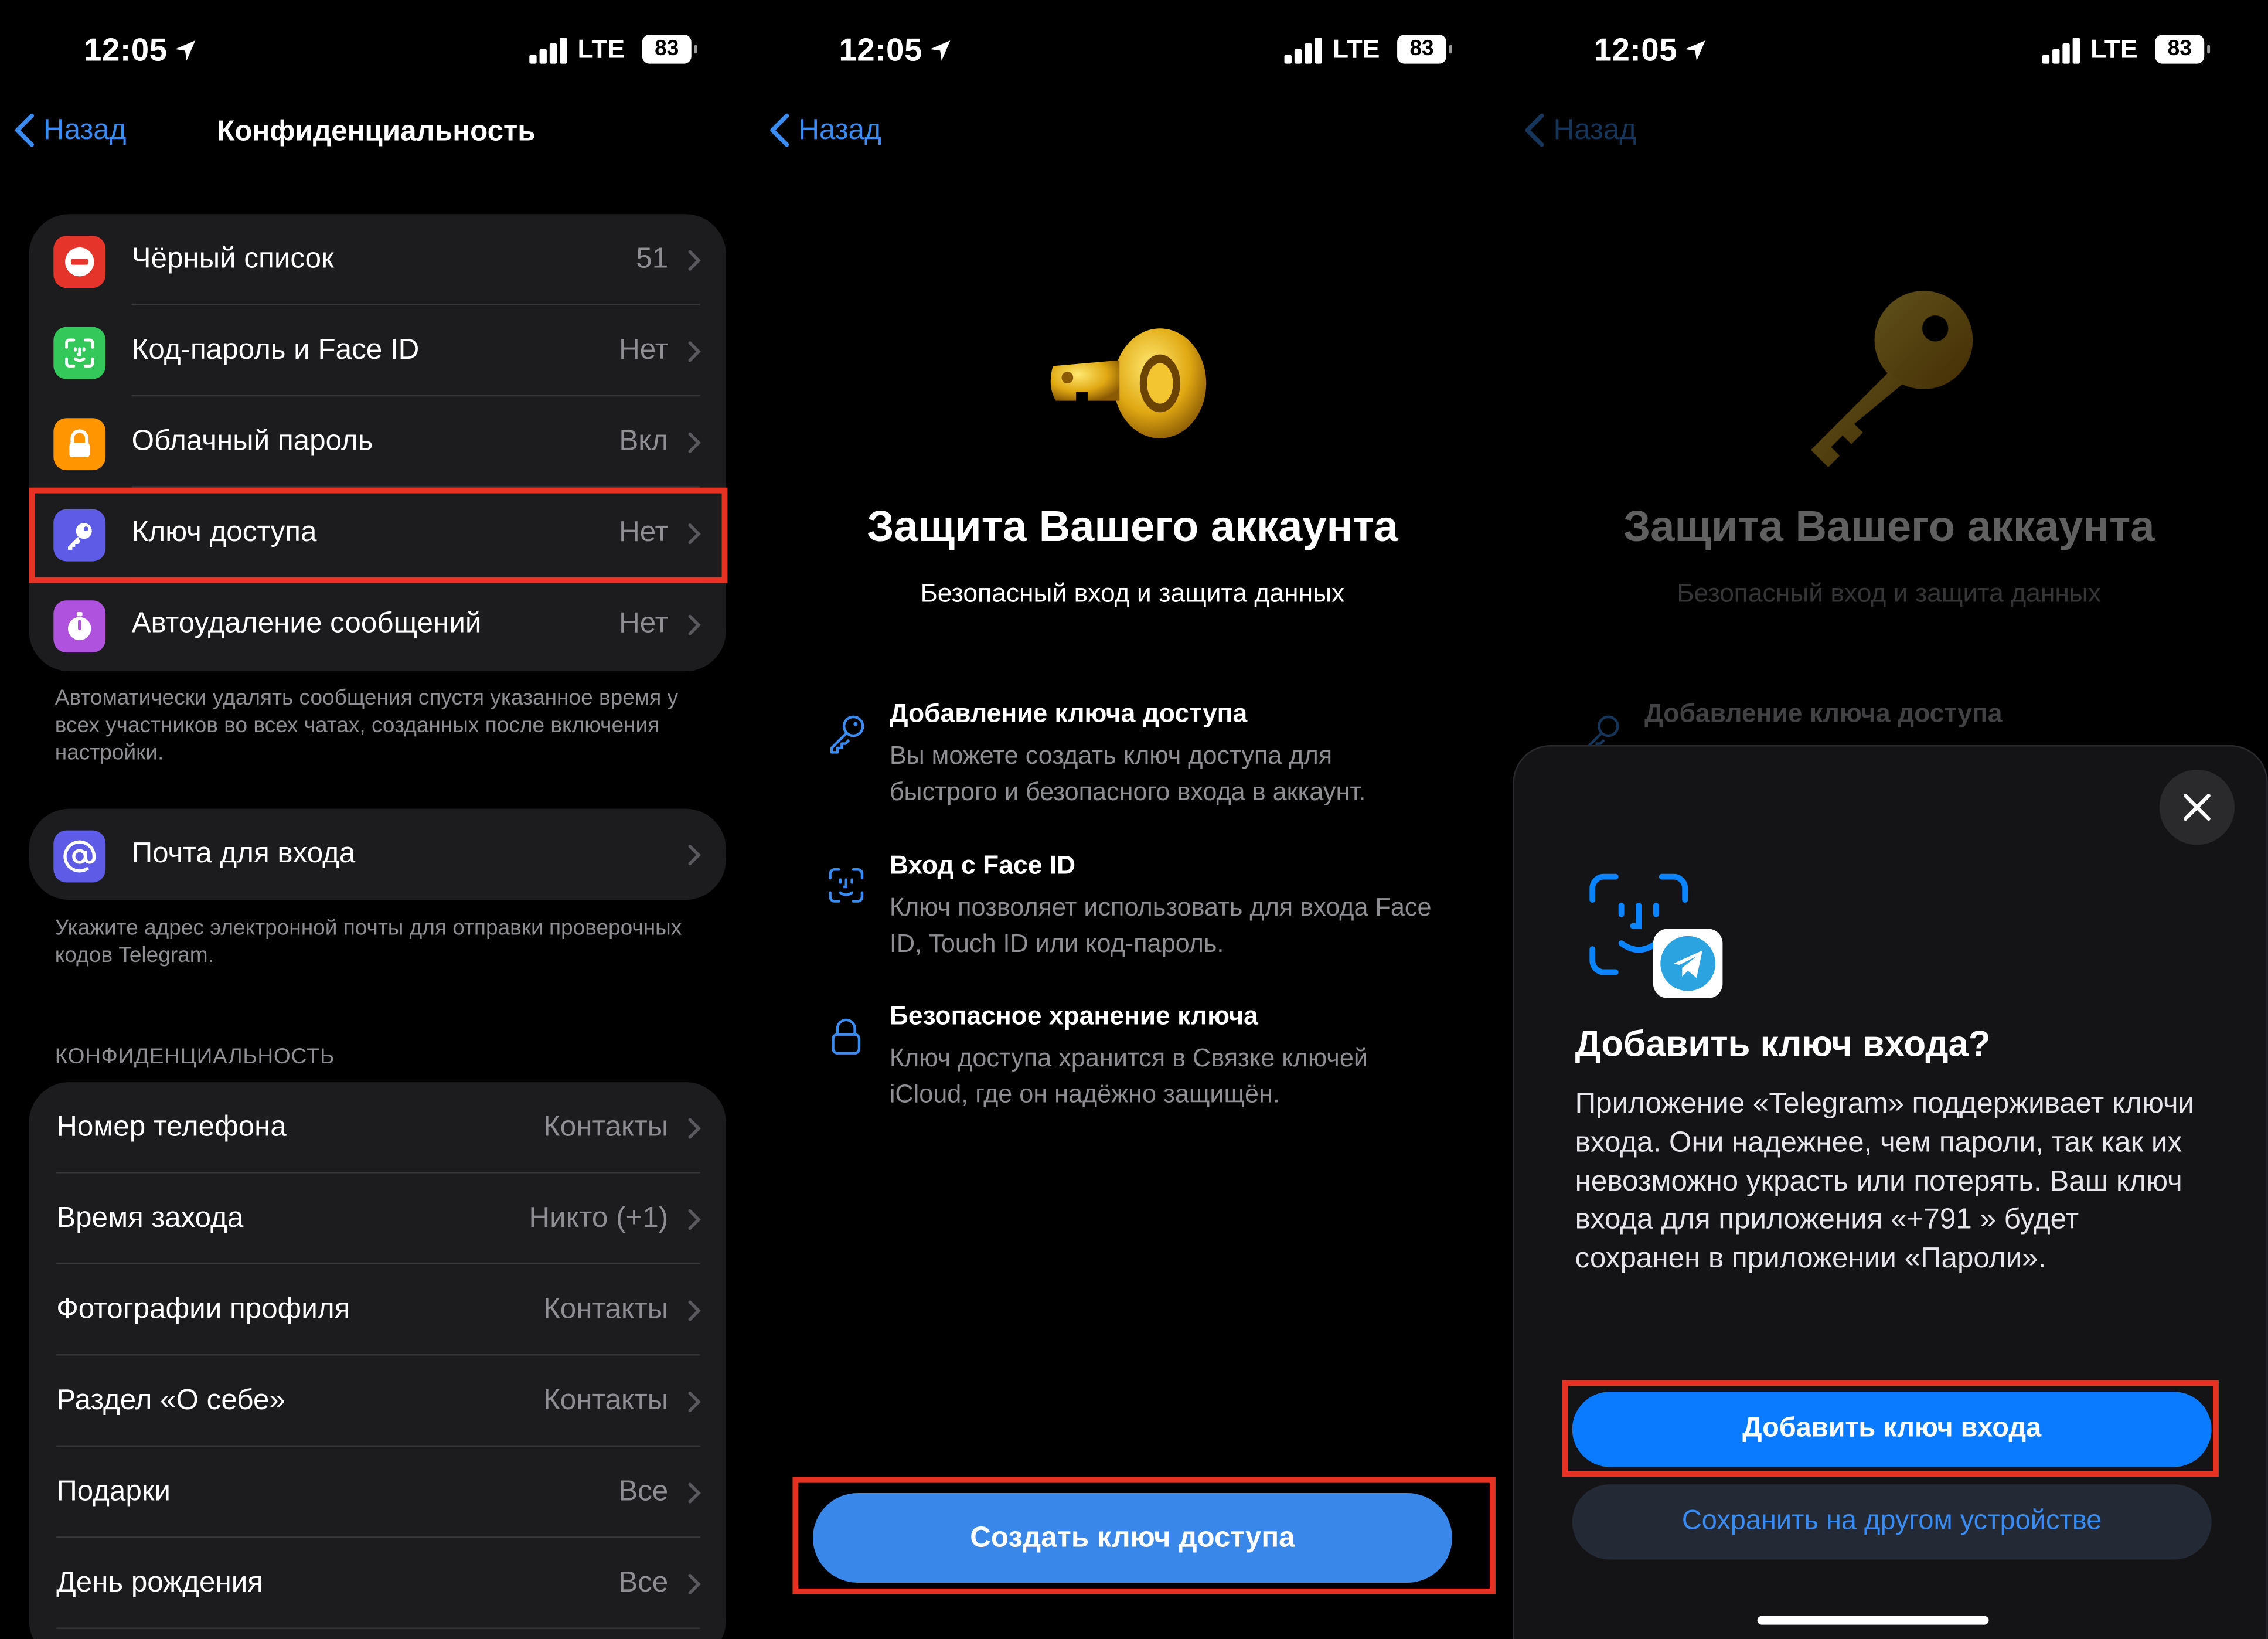 The width and height of the screenshot is (2268, 1639). What do you see at coordinates (378, 1628) in the screenshot?
I see `separator` at bounding box center [378, 1628].